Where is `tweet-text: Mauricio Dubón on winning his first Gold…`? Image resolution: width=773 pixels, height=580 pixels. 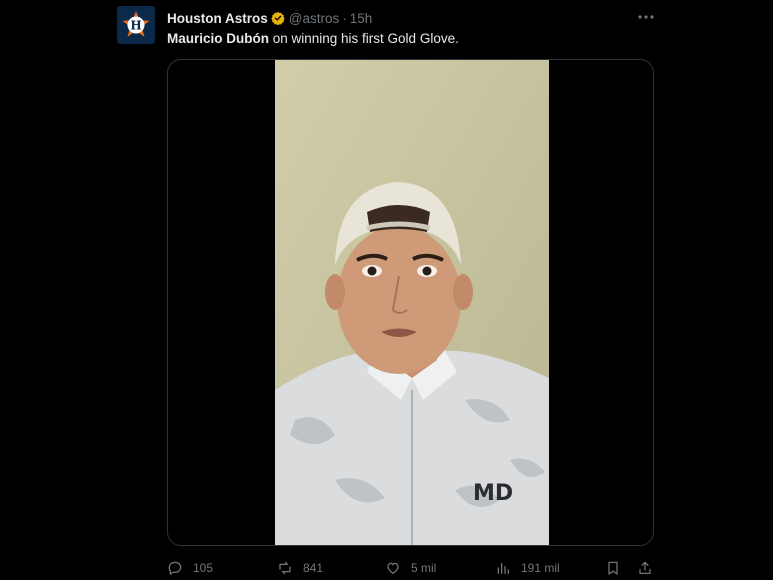 tweet-text: Mauricio Dubón on winning his first Gold… is located at coordinates (313, 39).